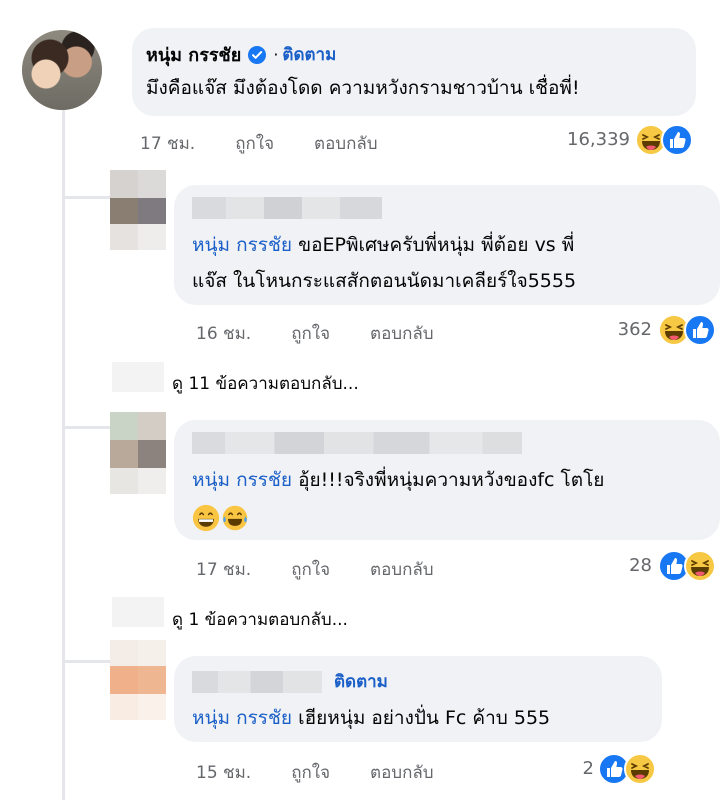 This screenshot has width=728, height=801. What do you see at coordinates (223, 772) in the screenshot?
I see `reply-time: 15 ชม.` at bounding box center [223, 772].